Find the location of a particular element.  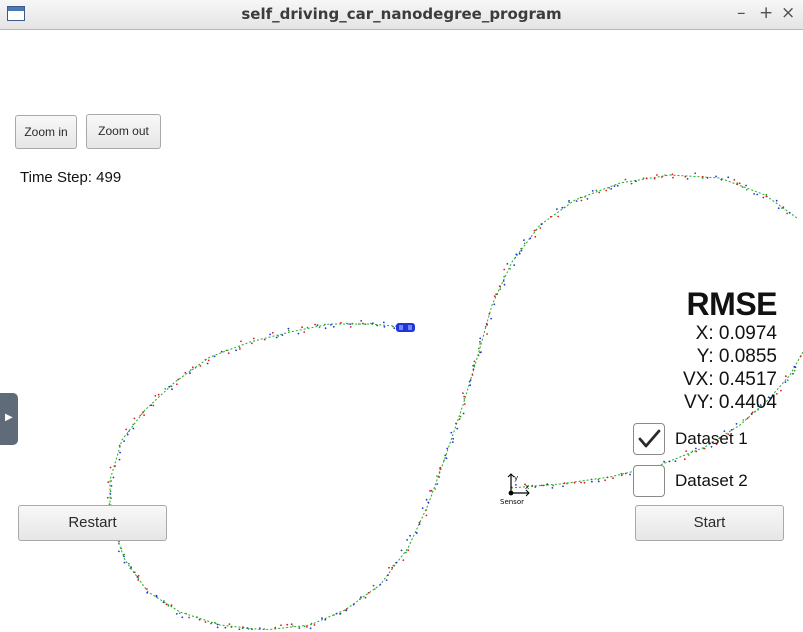

sensor-axes-icon: y x Sensor is located at coordinates (515, 489).